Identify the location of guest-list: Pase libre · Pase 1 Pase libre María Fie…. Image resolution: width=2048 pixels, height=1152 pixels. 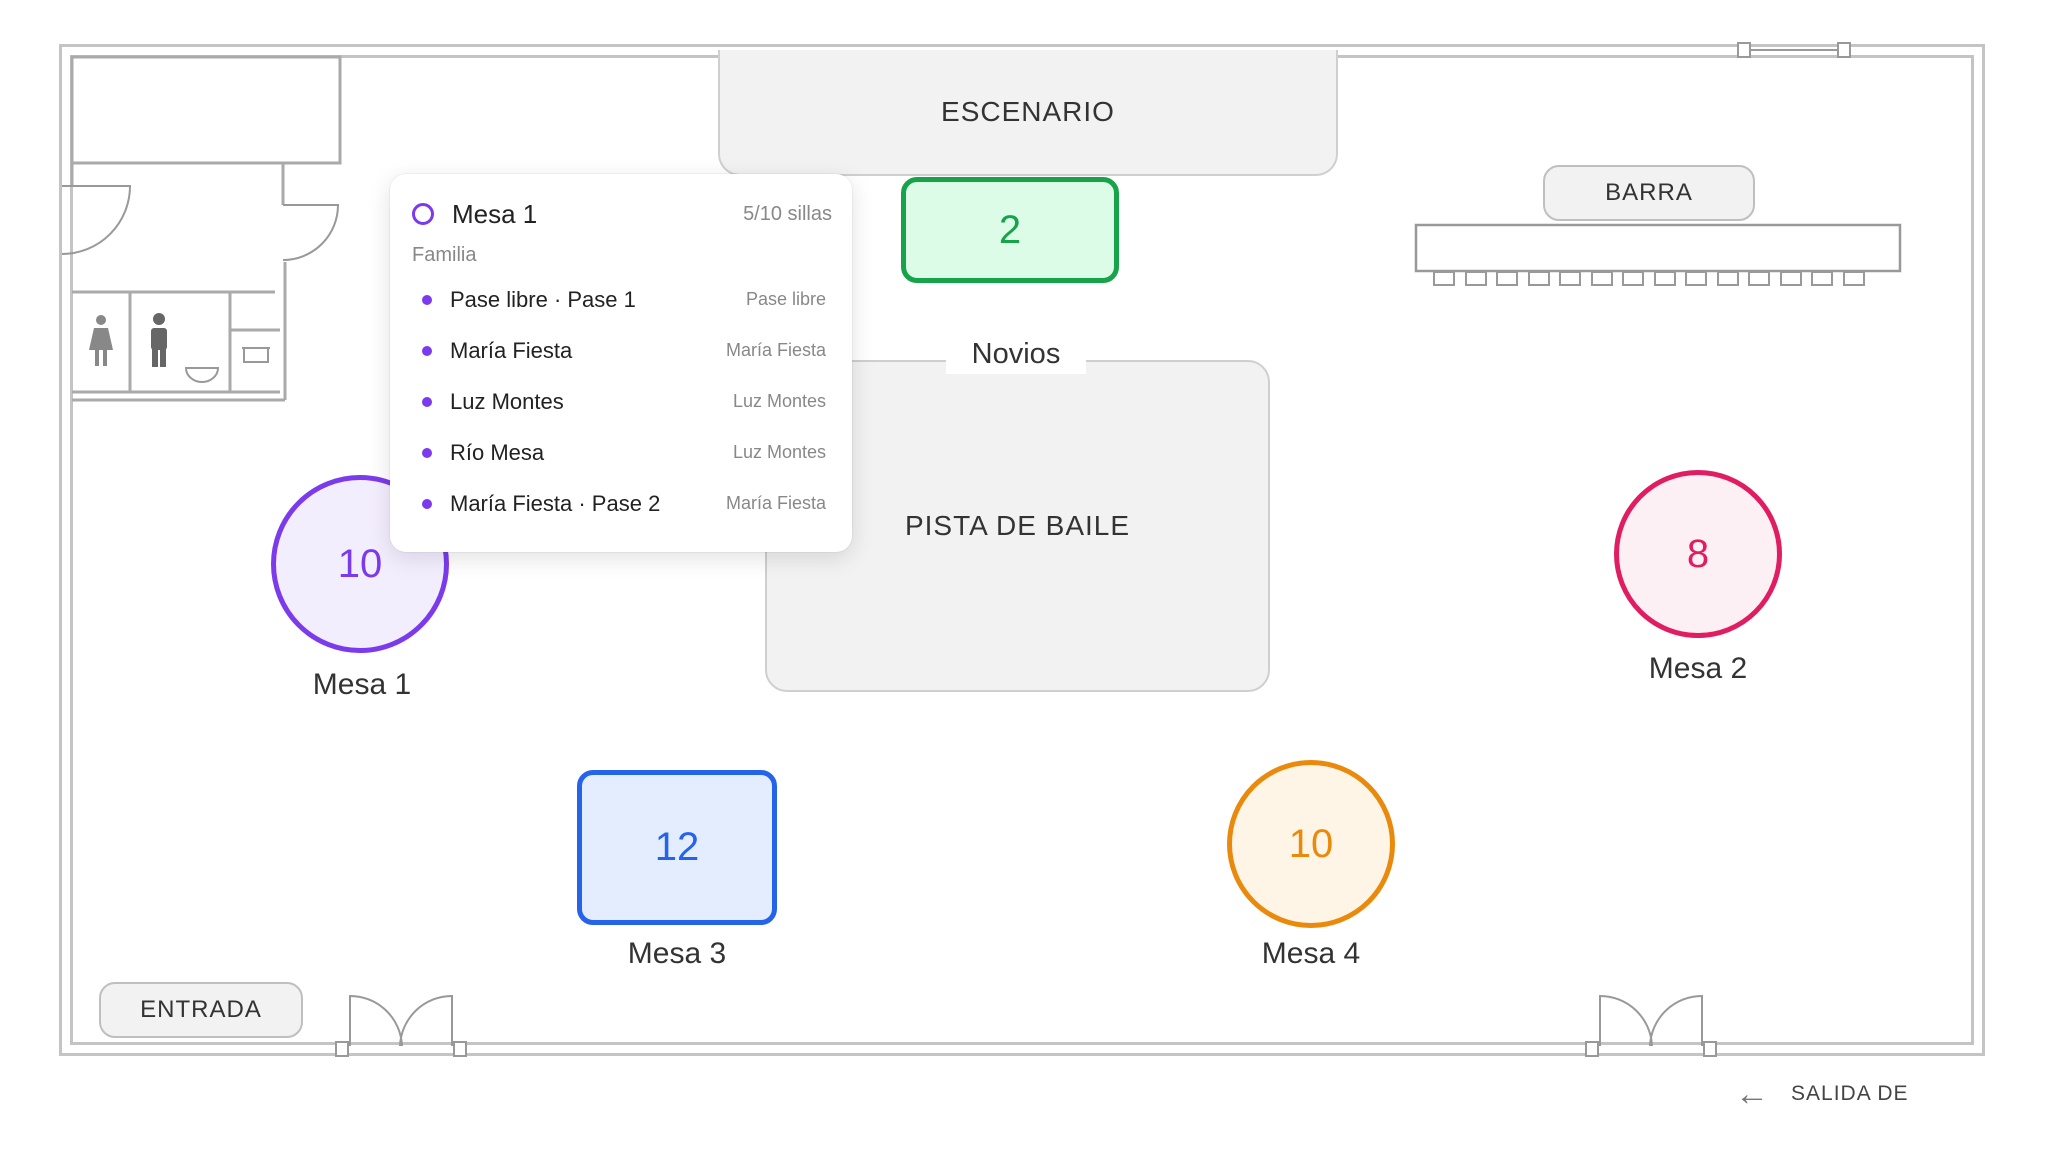
(621, 401).